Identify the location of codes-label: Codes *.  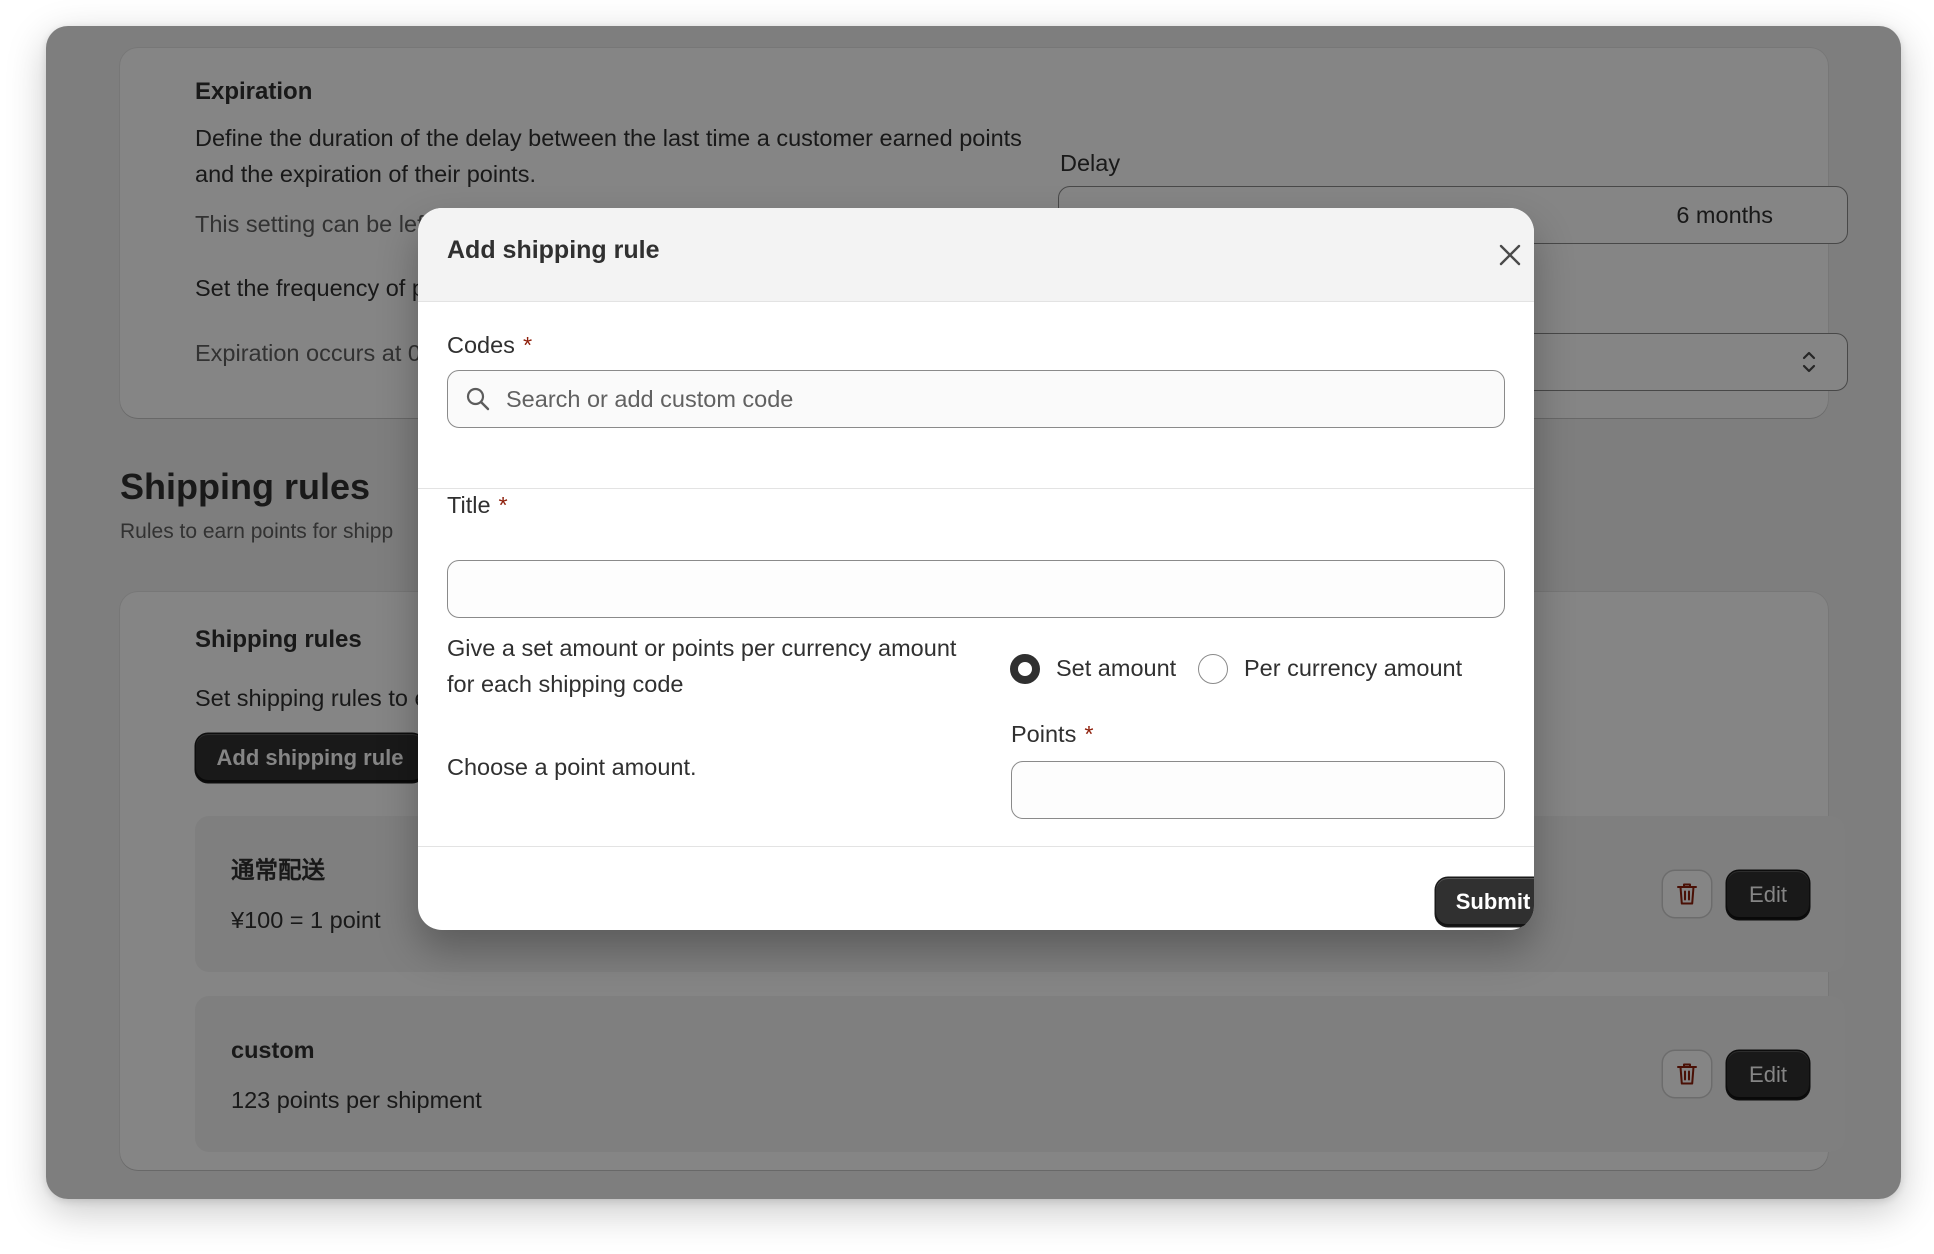
(489, 345).